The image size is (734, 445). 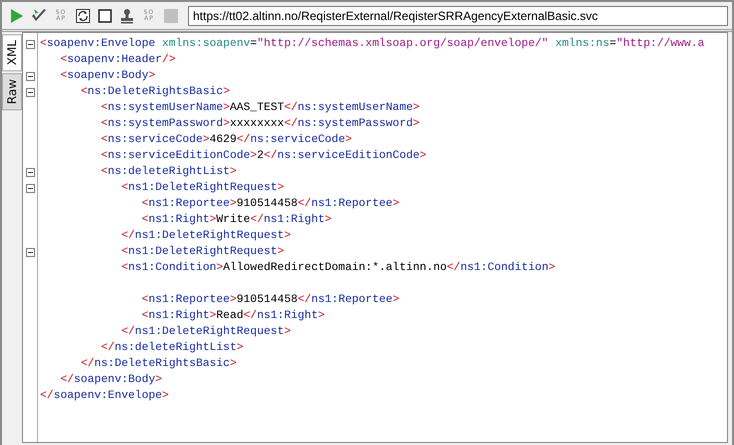 What do you see at coordinates (168, 172) in the screenshot?
I see `code-line: <ns:deleteRightList>` at bounding box center [168, 172].